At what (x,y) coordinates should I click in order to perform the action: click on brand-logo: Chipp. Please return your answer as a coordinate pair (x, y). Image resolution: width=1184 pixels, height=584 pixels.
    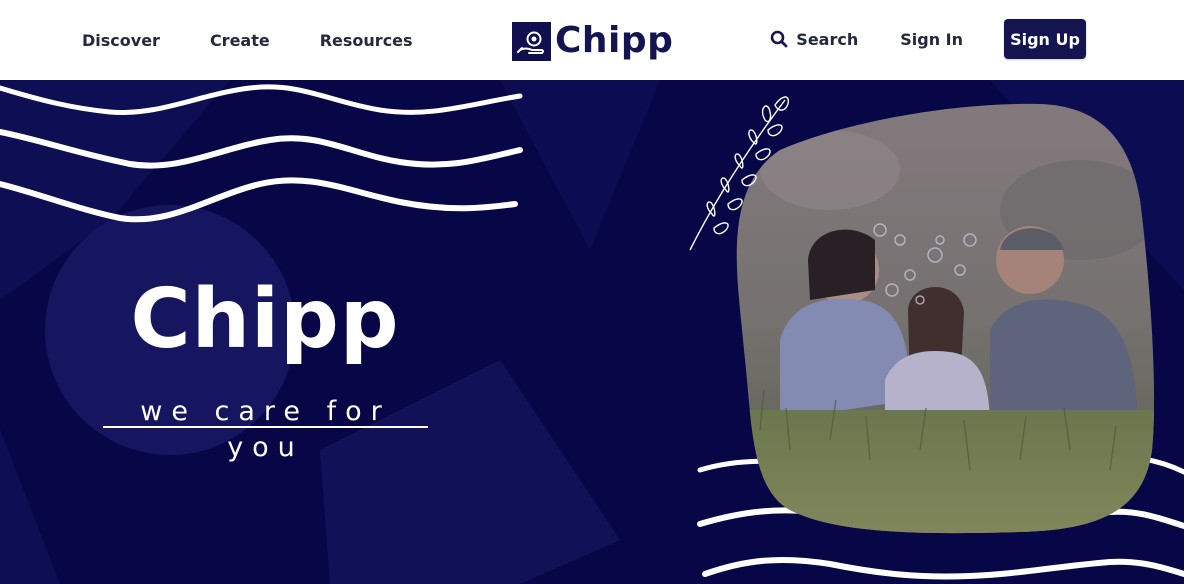
    Looking at the image, I should click on (592, 41).